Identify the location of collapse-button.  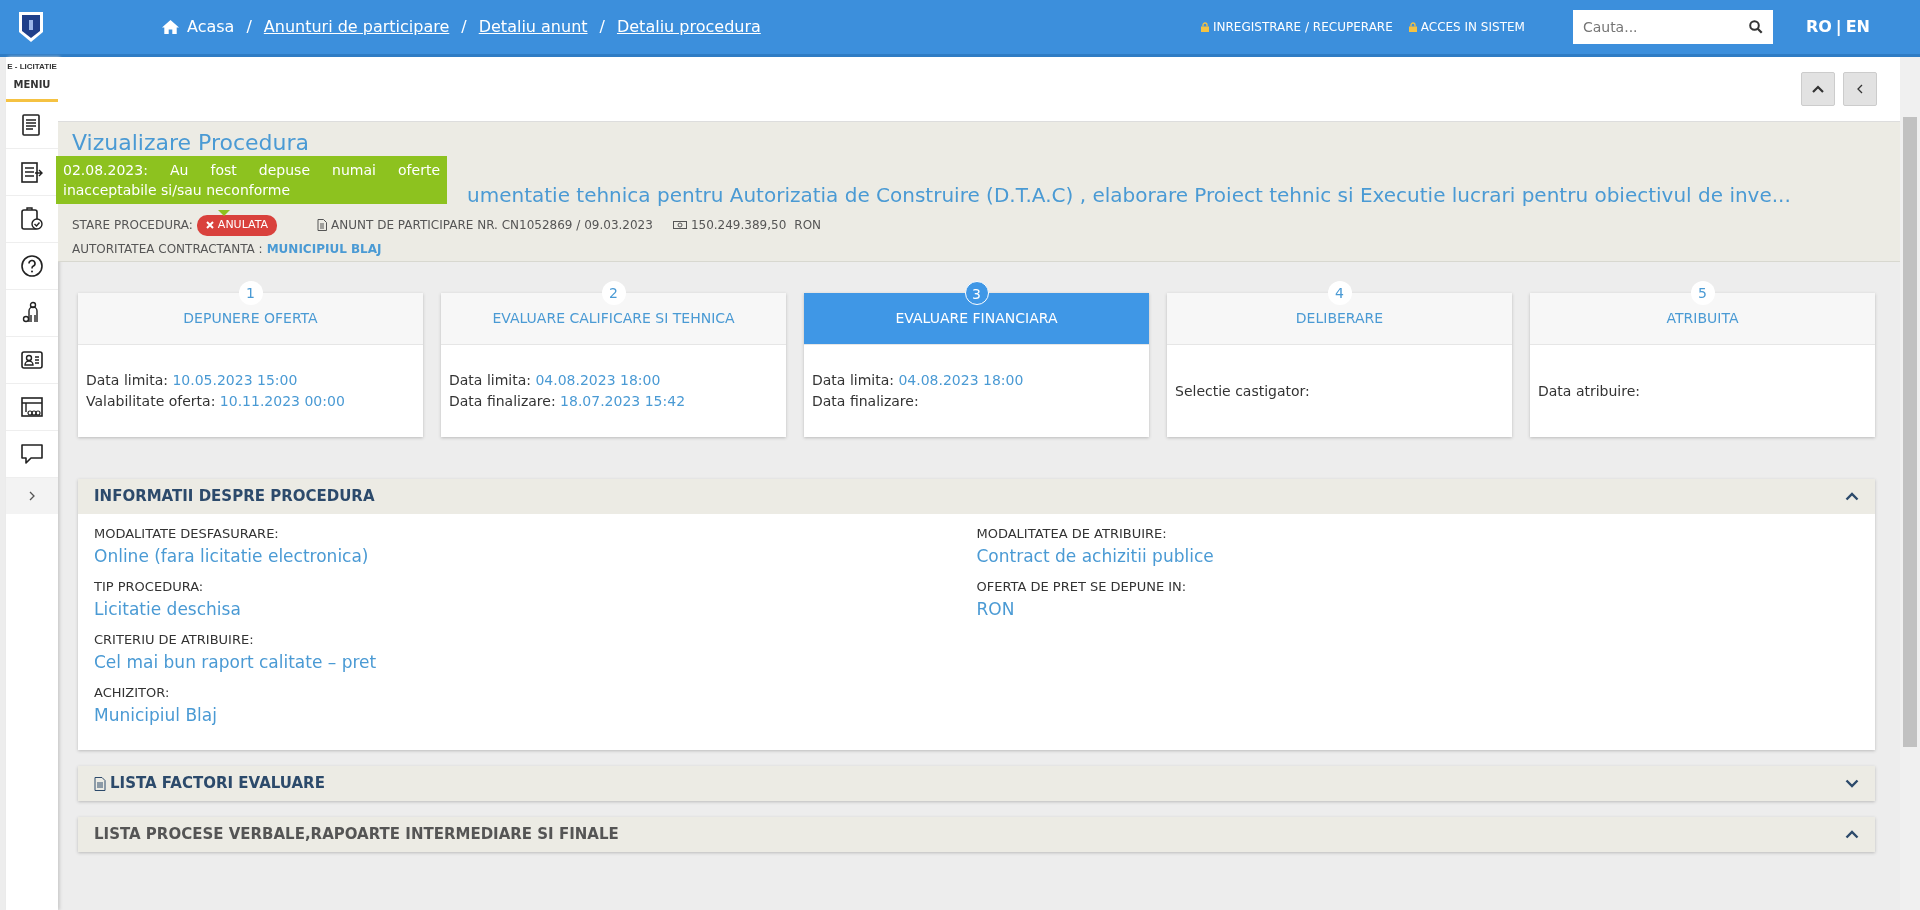
(1818, 89).